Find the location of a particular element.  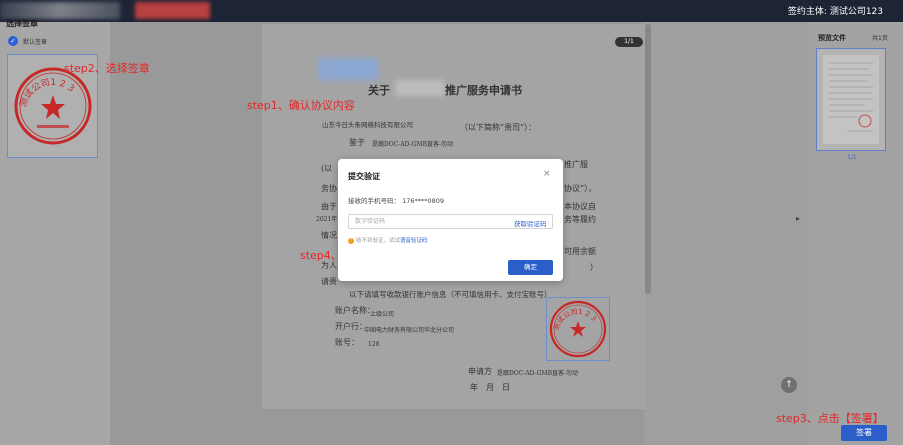

blurred-title is located at coordinates (172, 10).